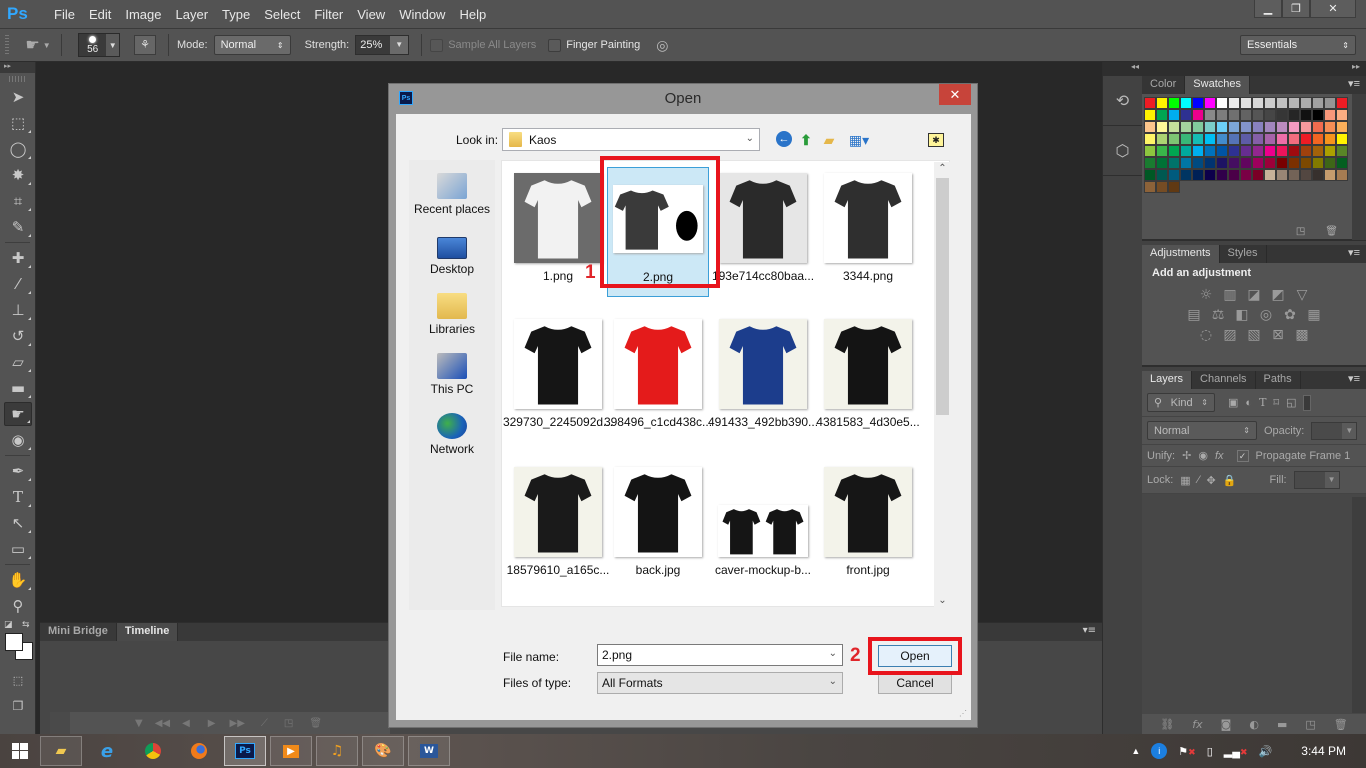 This screenshot has width=1366, height=768. Describe the element at coordinates (147, 632) in the screenshot. I see `tab-timeline: Timeline` at that location.